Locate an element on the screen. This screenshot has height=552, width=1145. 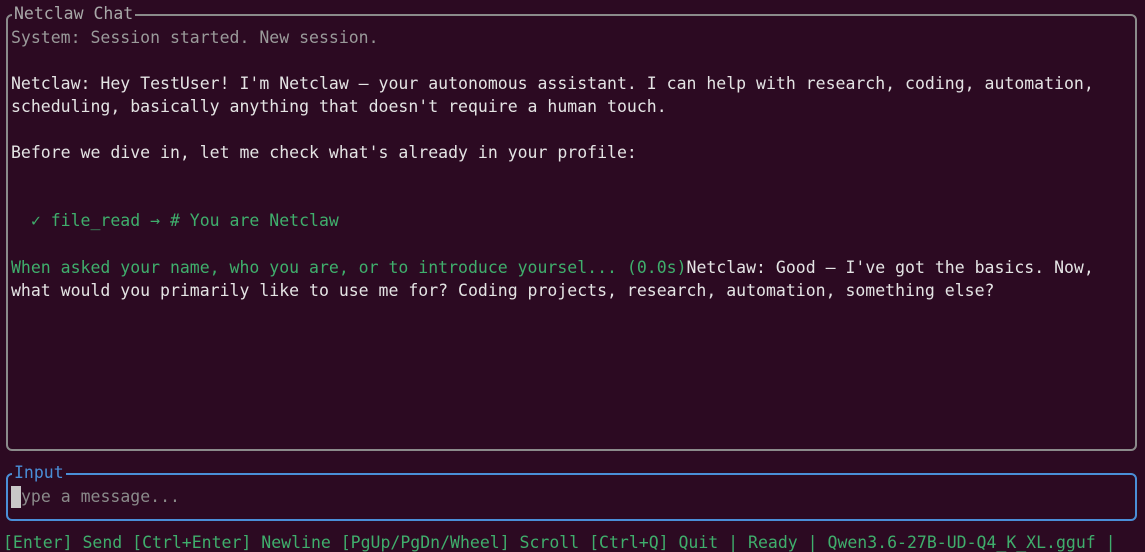
input-panel-title: Input is located at coordinates (39, 473).